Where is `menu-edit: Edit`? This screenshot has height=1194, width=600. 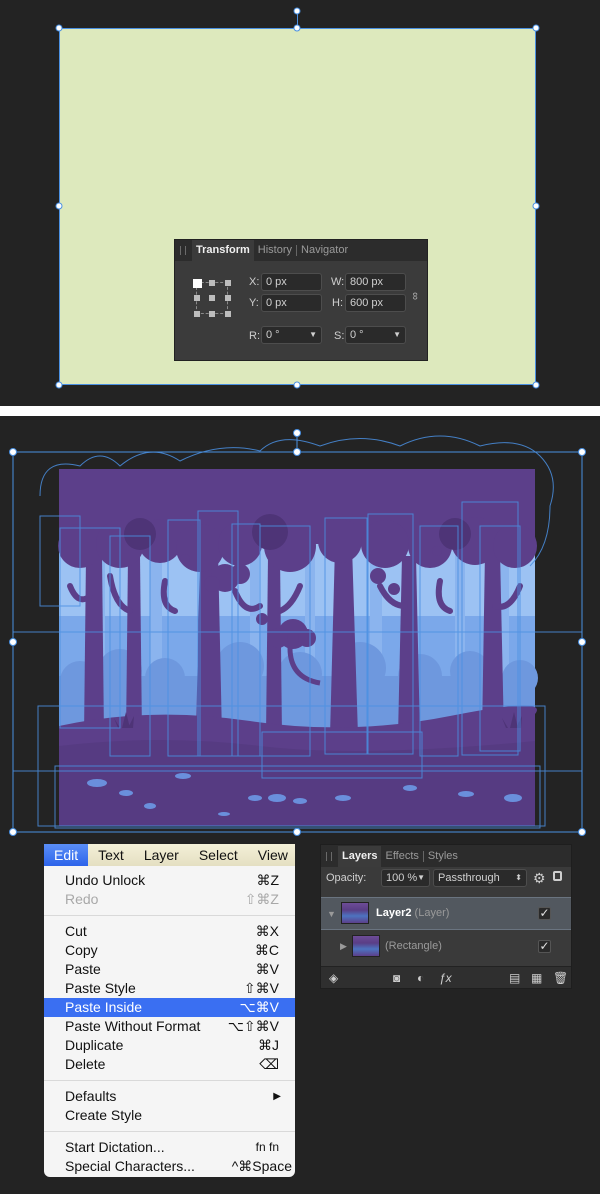
menu-edit: Edit is located at coordinates (66, 855).